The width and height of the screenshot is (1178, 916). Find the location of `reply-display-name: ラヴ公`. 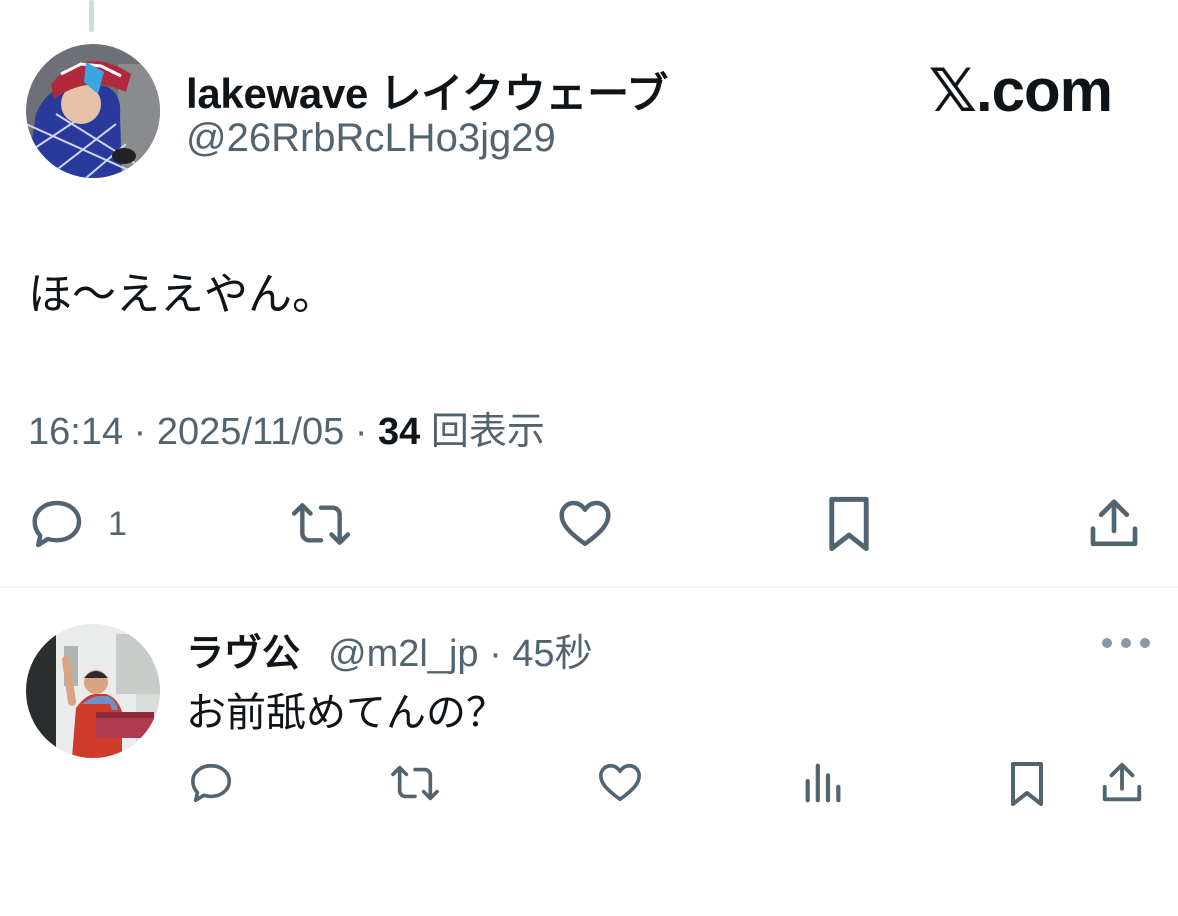

reply-display-name: ラヴ公 is located at coordinates (243, 649).